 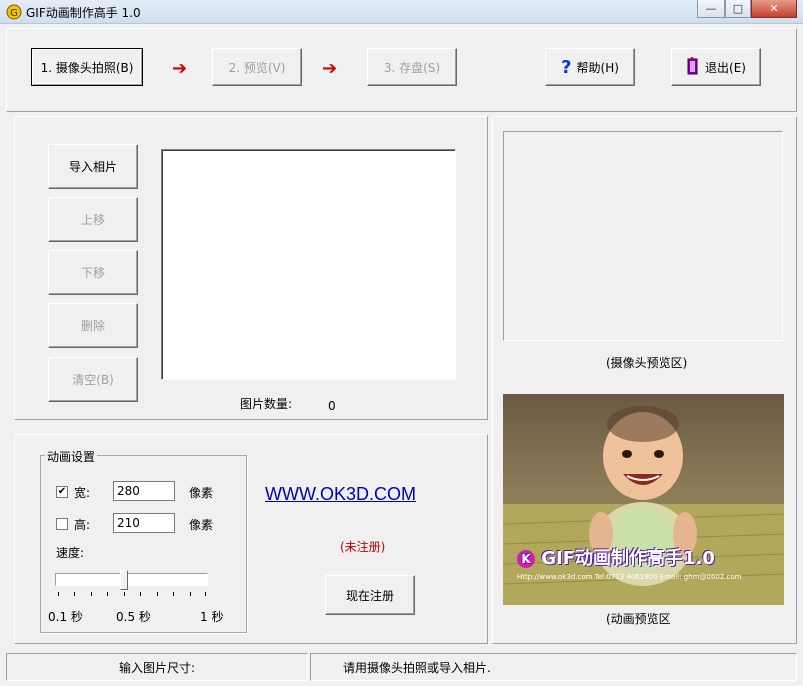 I want to click on move-down-button: 下移, so click(x=93, y=272).